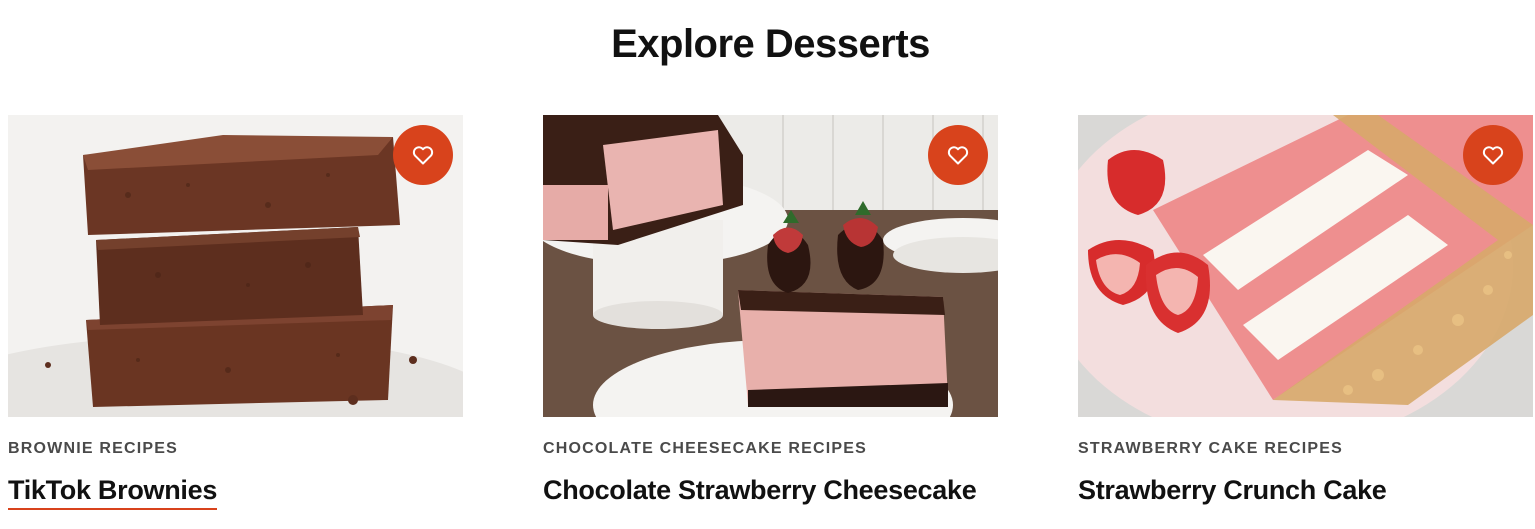 Image resolution: width=1535 pixels, height=529 pixels. Describe the element at coordinates (760, 490) in the screenshot. I see `recipe-title-link: Chocolate Strawberry Cheesecake` at that location.